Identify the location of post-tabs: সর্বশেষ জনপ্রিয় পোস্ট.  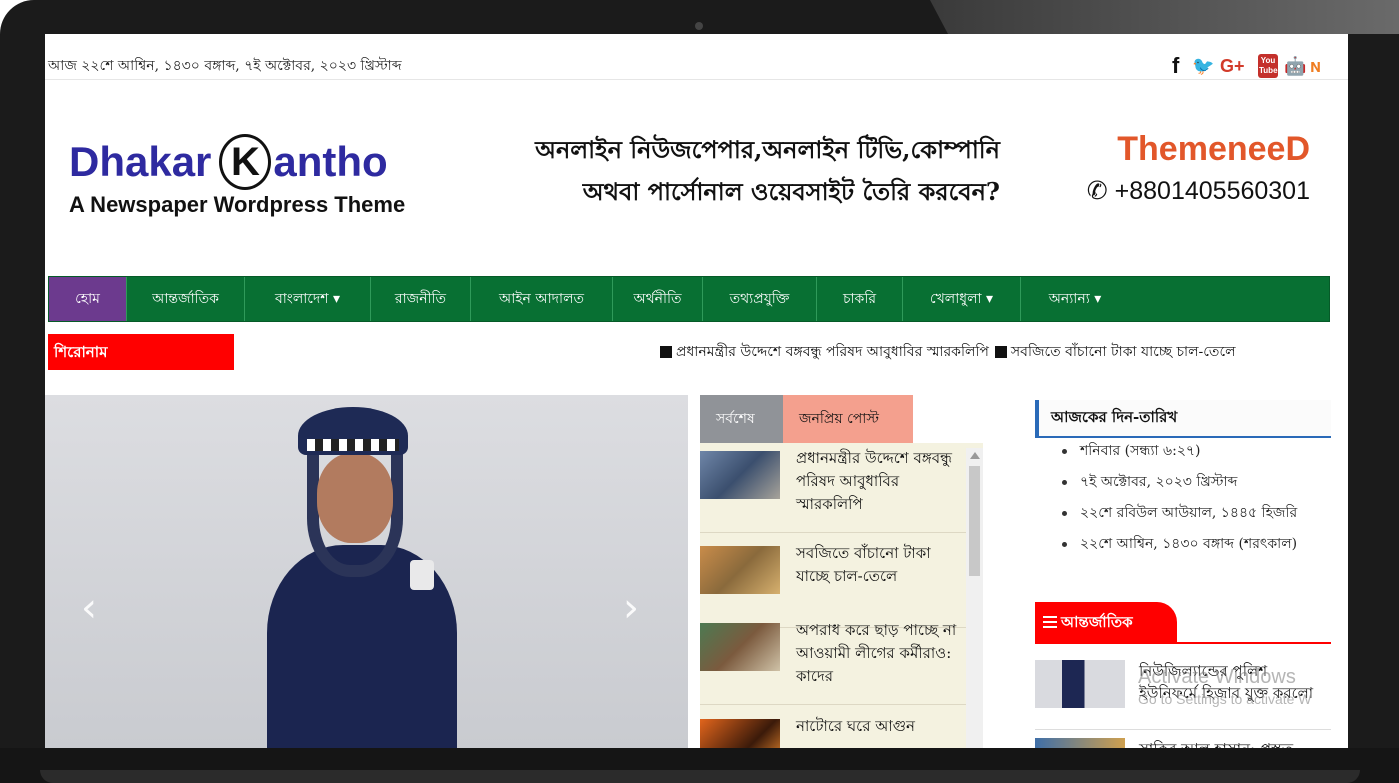
(806, 419).